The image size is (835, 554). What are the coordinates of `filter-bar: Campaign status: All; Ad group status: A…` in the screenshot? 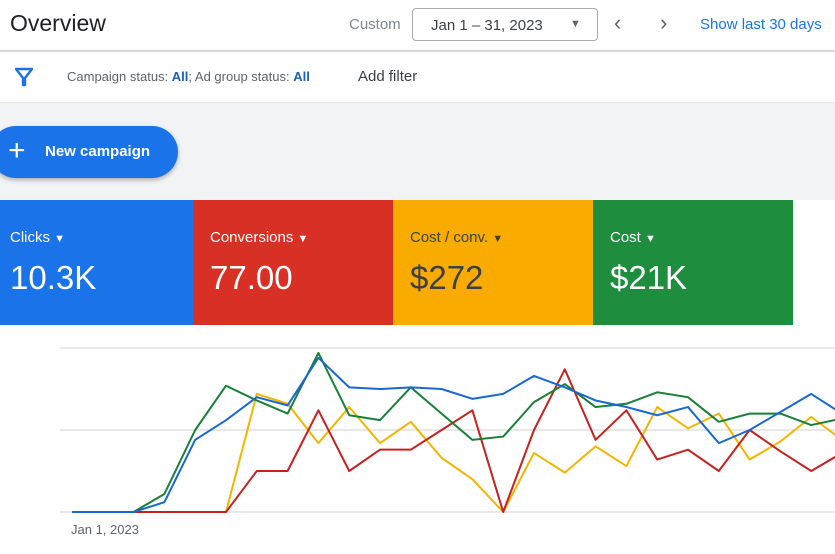 It's located at (417, 77).